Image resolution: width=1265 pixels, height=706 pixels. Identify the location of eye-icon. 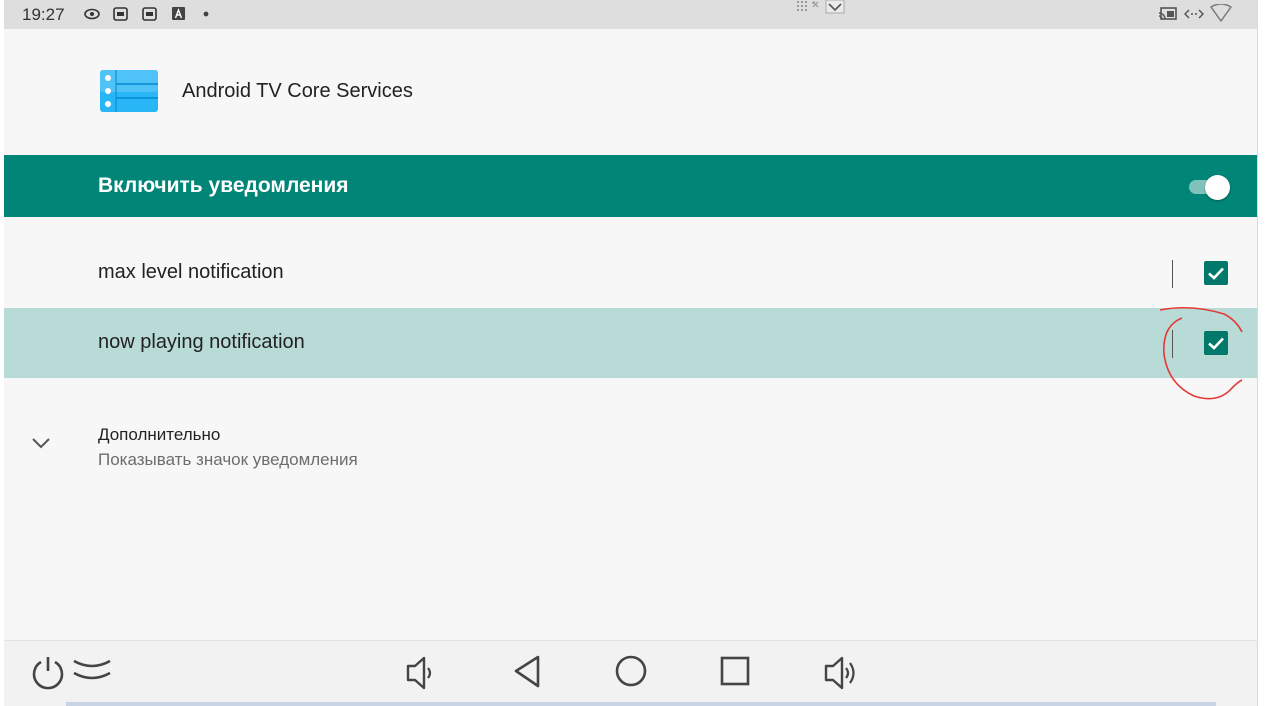
(92, 14).